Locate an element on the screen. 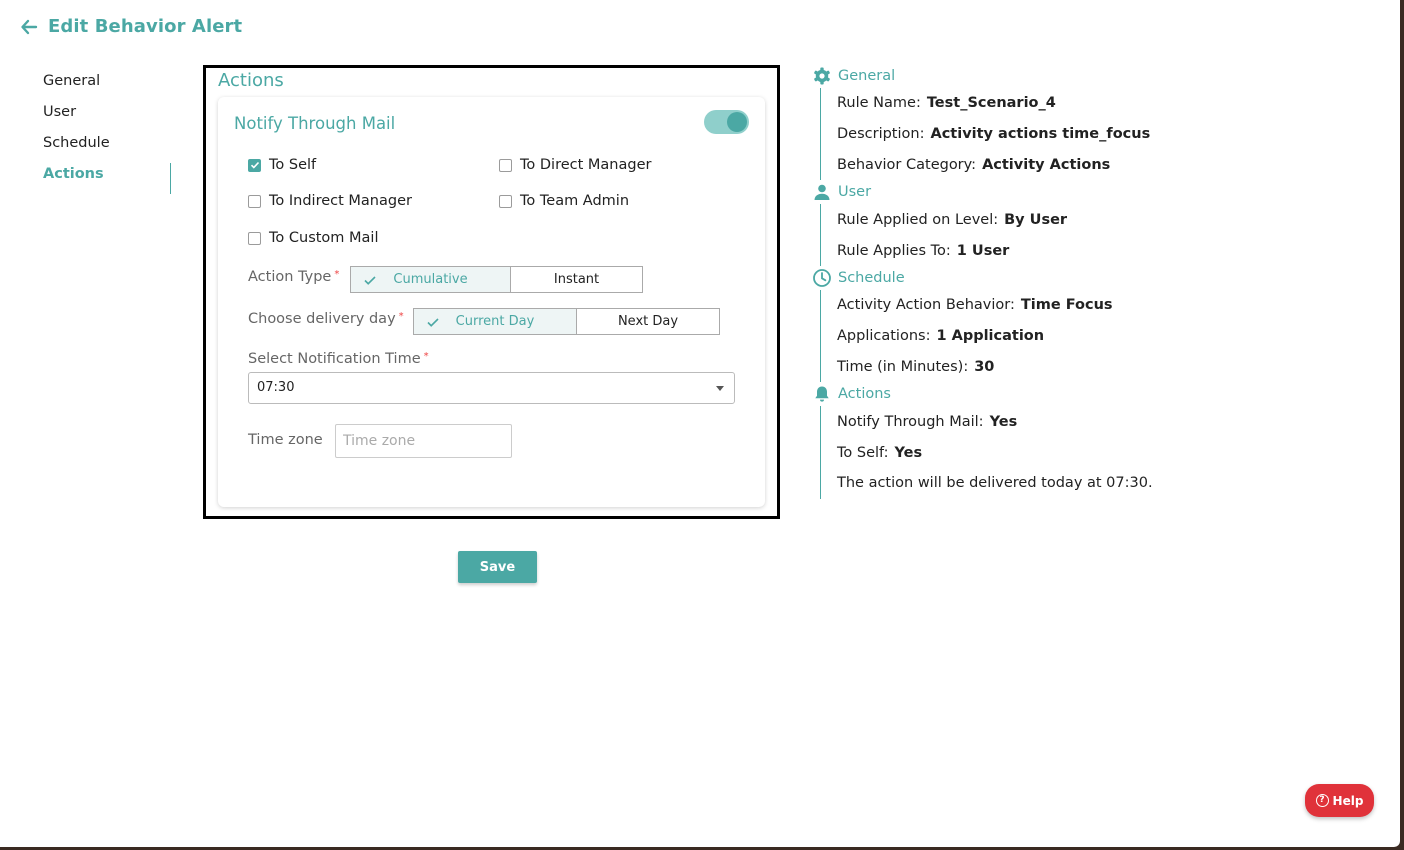  bell-icon is located at coordinates (822, 394).